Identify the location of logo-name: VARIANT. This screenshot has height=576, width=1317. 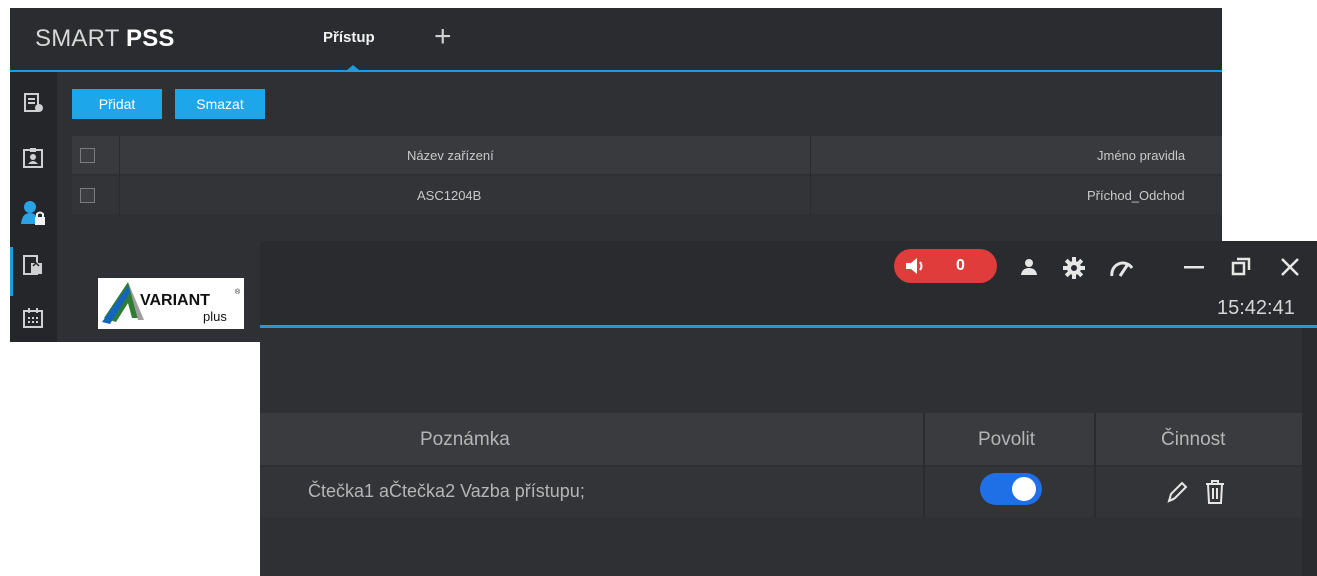
(175, 300).